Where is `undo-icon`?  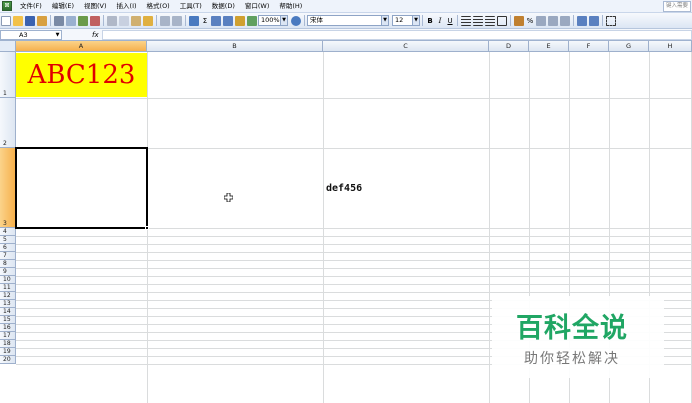
undo-icon is located at coordinates (165, 20).